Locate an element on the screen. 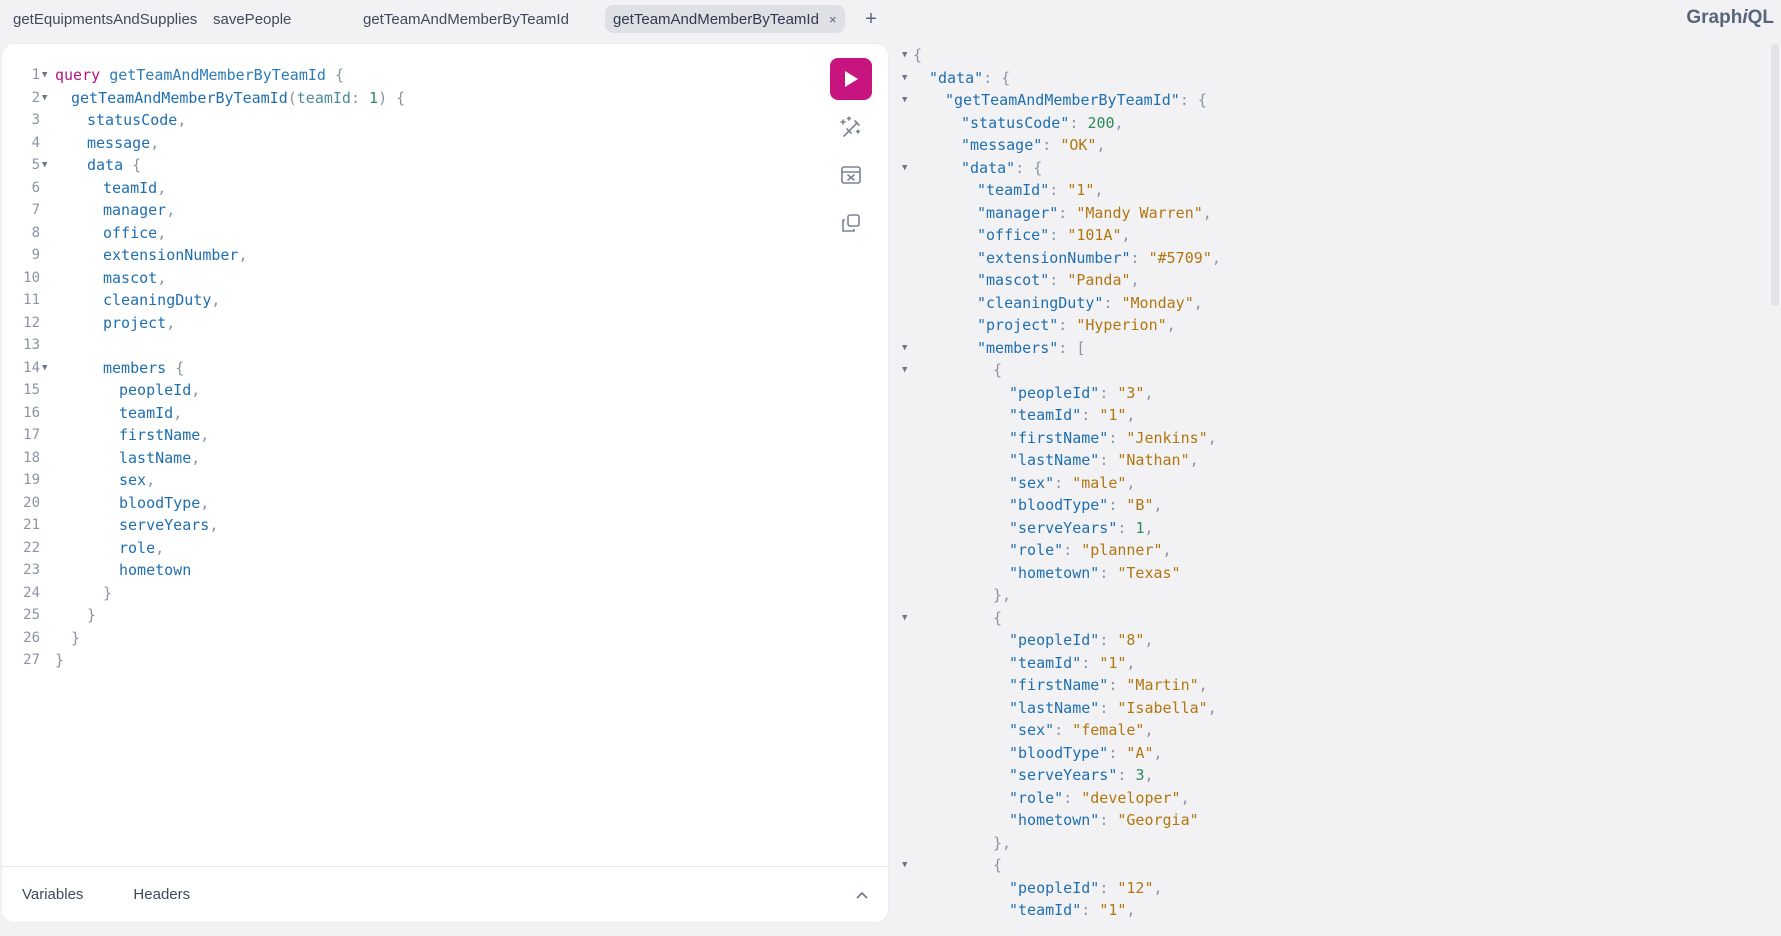  tab-getTeamAndMemberByTeamId: getTeamAndMemberByTeamId is located at coordinates (466, 19).